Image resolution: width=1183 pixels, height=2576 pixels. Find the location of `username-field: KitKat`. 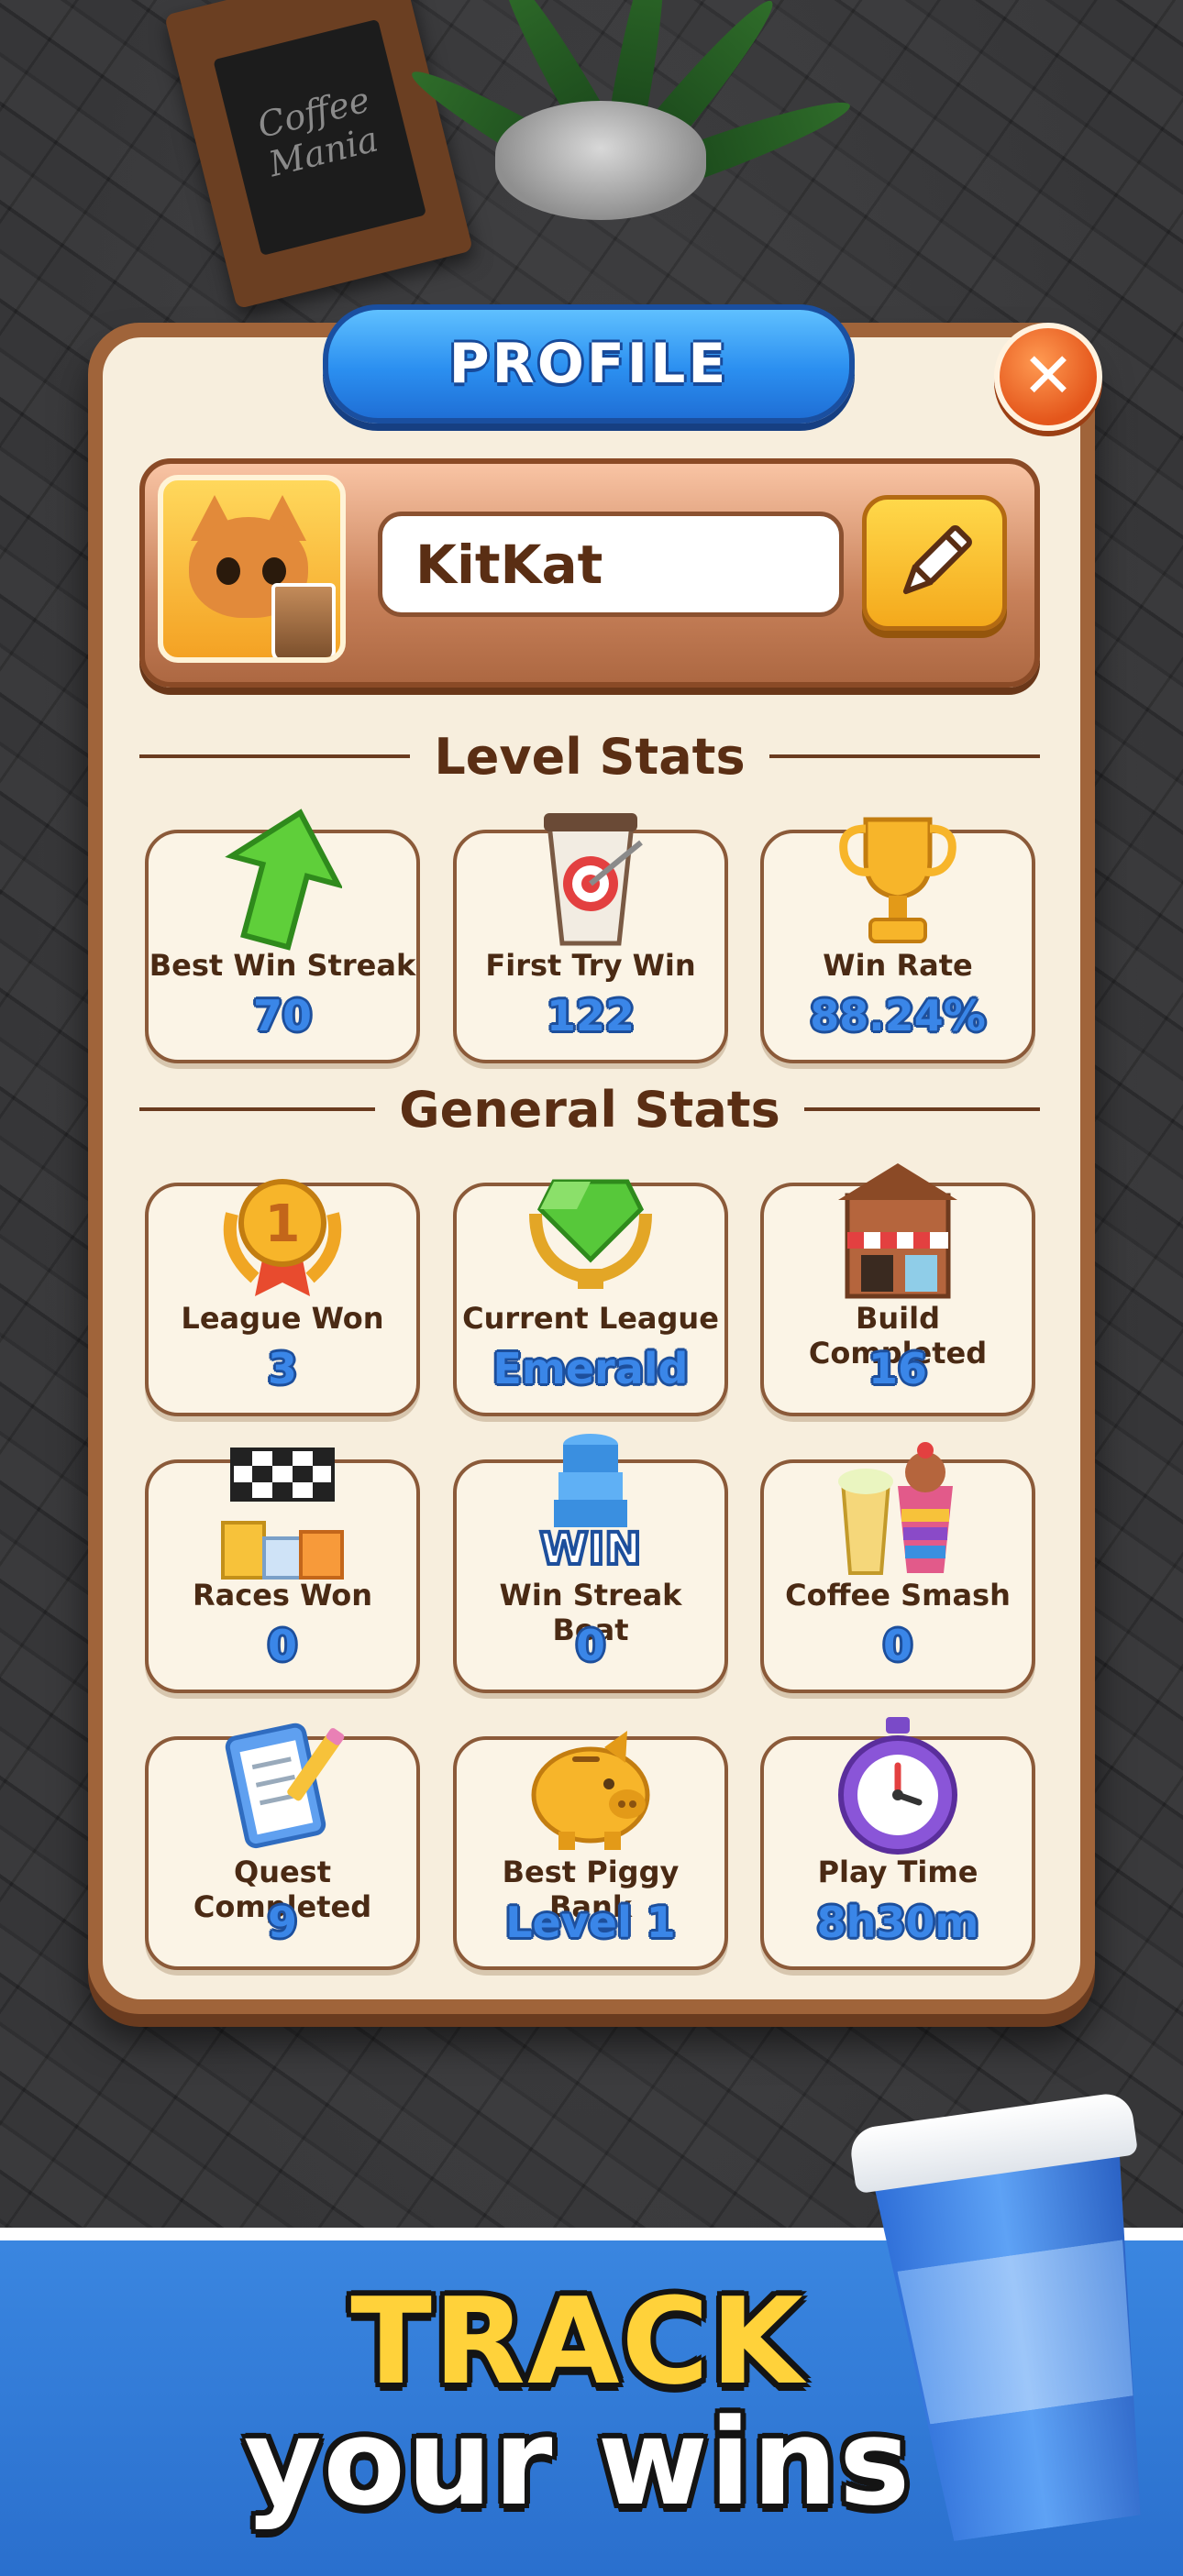

username-field: KitKat is located at coordinates (611, 565).